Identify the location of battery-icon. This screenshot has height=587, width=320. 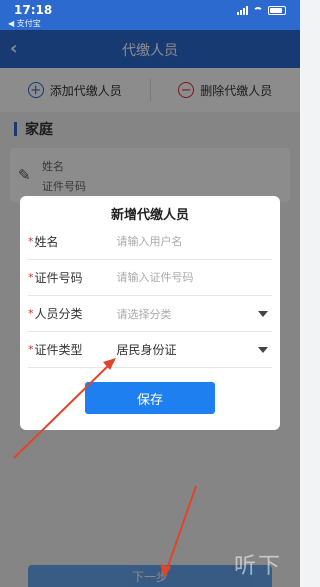
(277, 10).